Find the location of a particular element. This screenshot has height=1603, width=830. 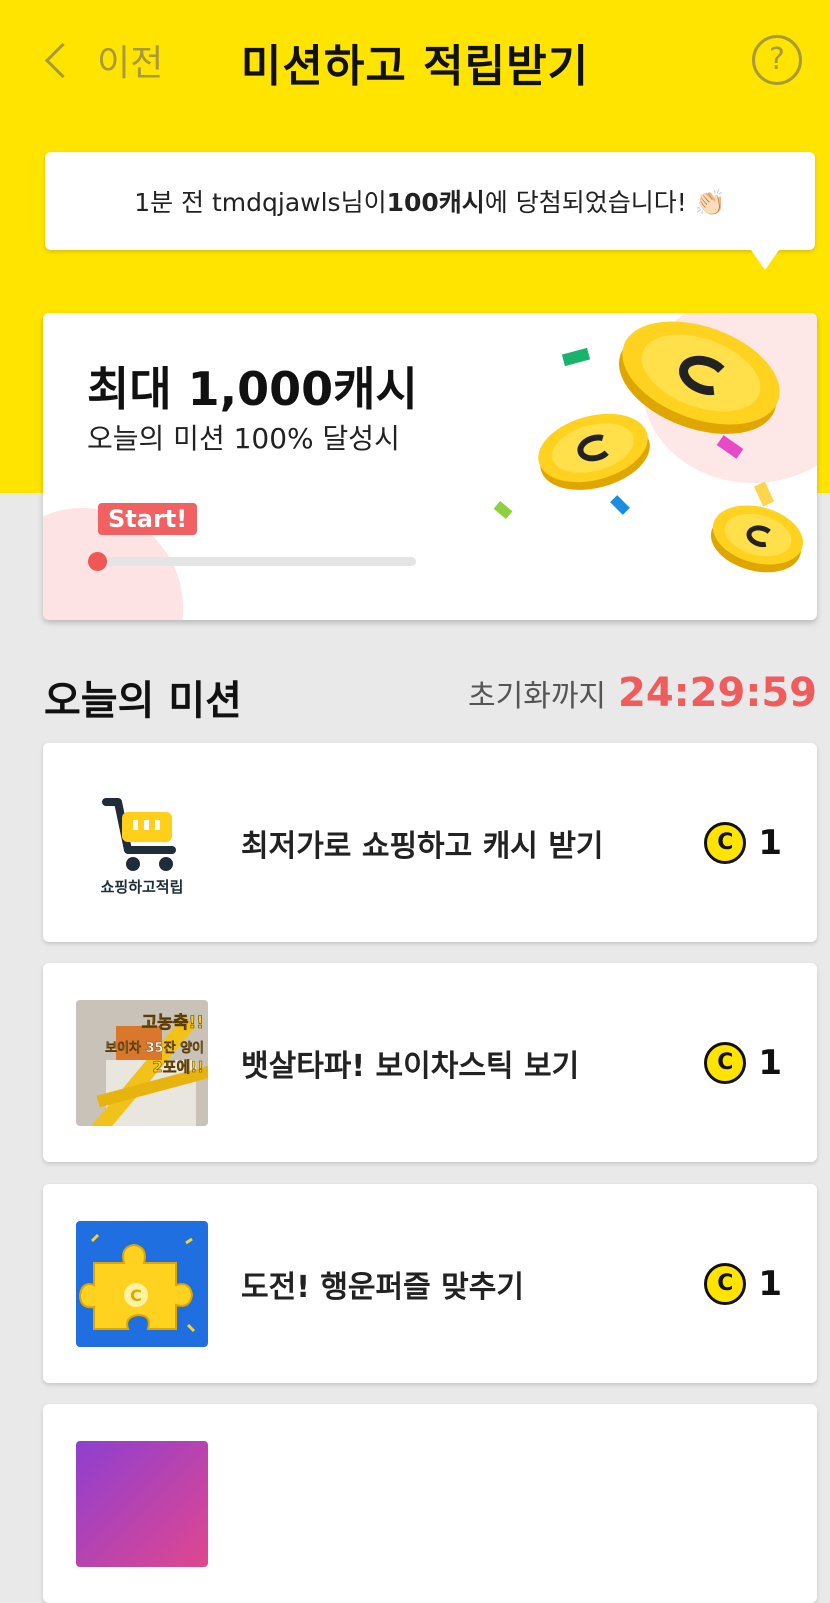

tea-stick-product-image: 고농축!! 보이차 35잔 양이 2포에!! is located at coordinates (142, 1063).